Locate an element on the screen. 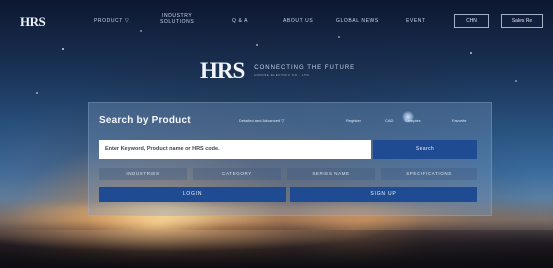 Image resolution: width=553 pixels, height=268 pixels. nav-item-qa: Q & A is located at coordinates (240, 21).